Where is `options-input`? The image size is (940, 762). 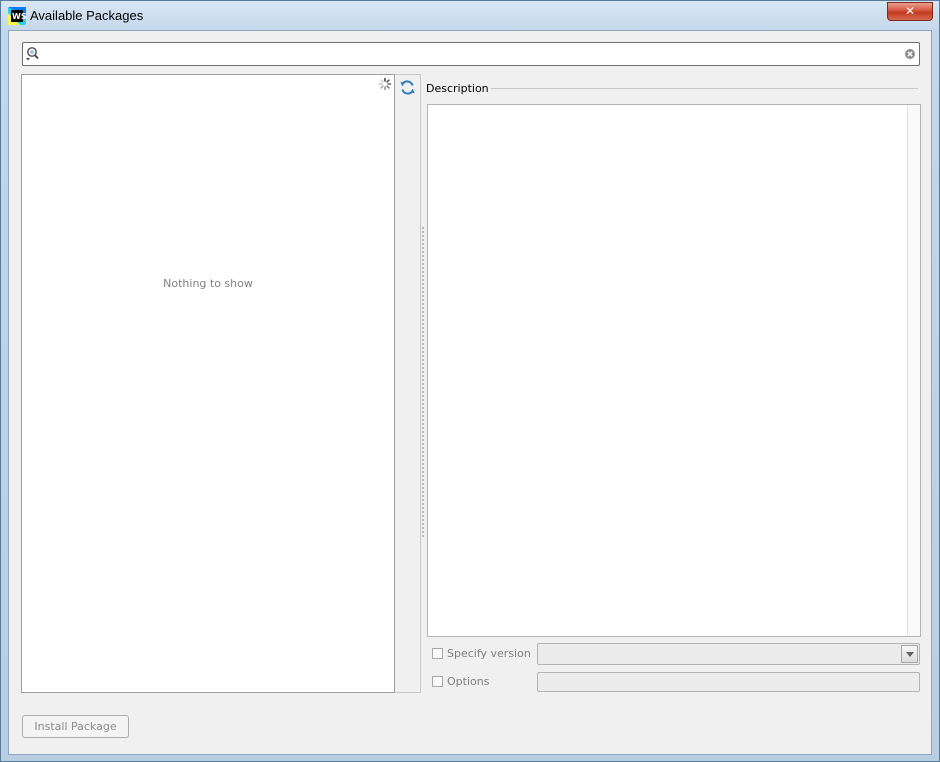 options-input is located at coordinates (728, 682).